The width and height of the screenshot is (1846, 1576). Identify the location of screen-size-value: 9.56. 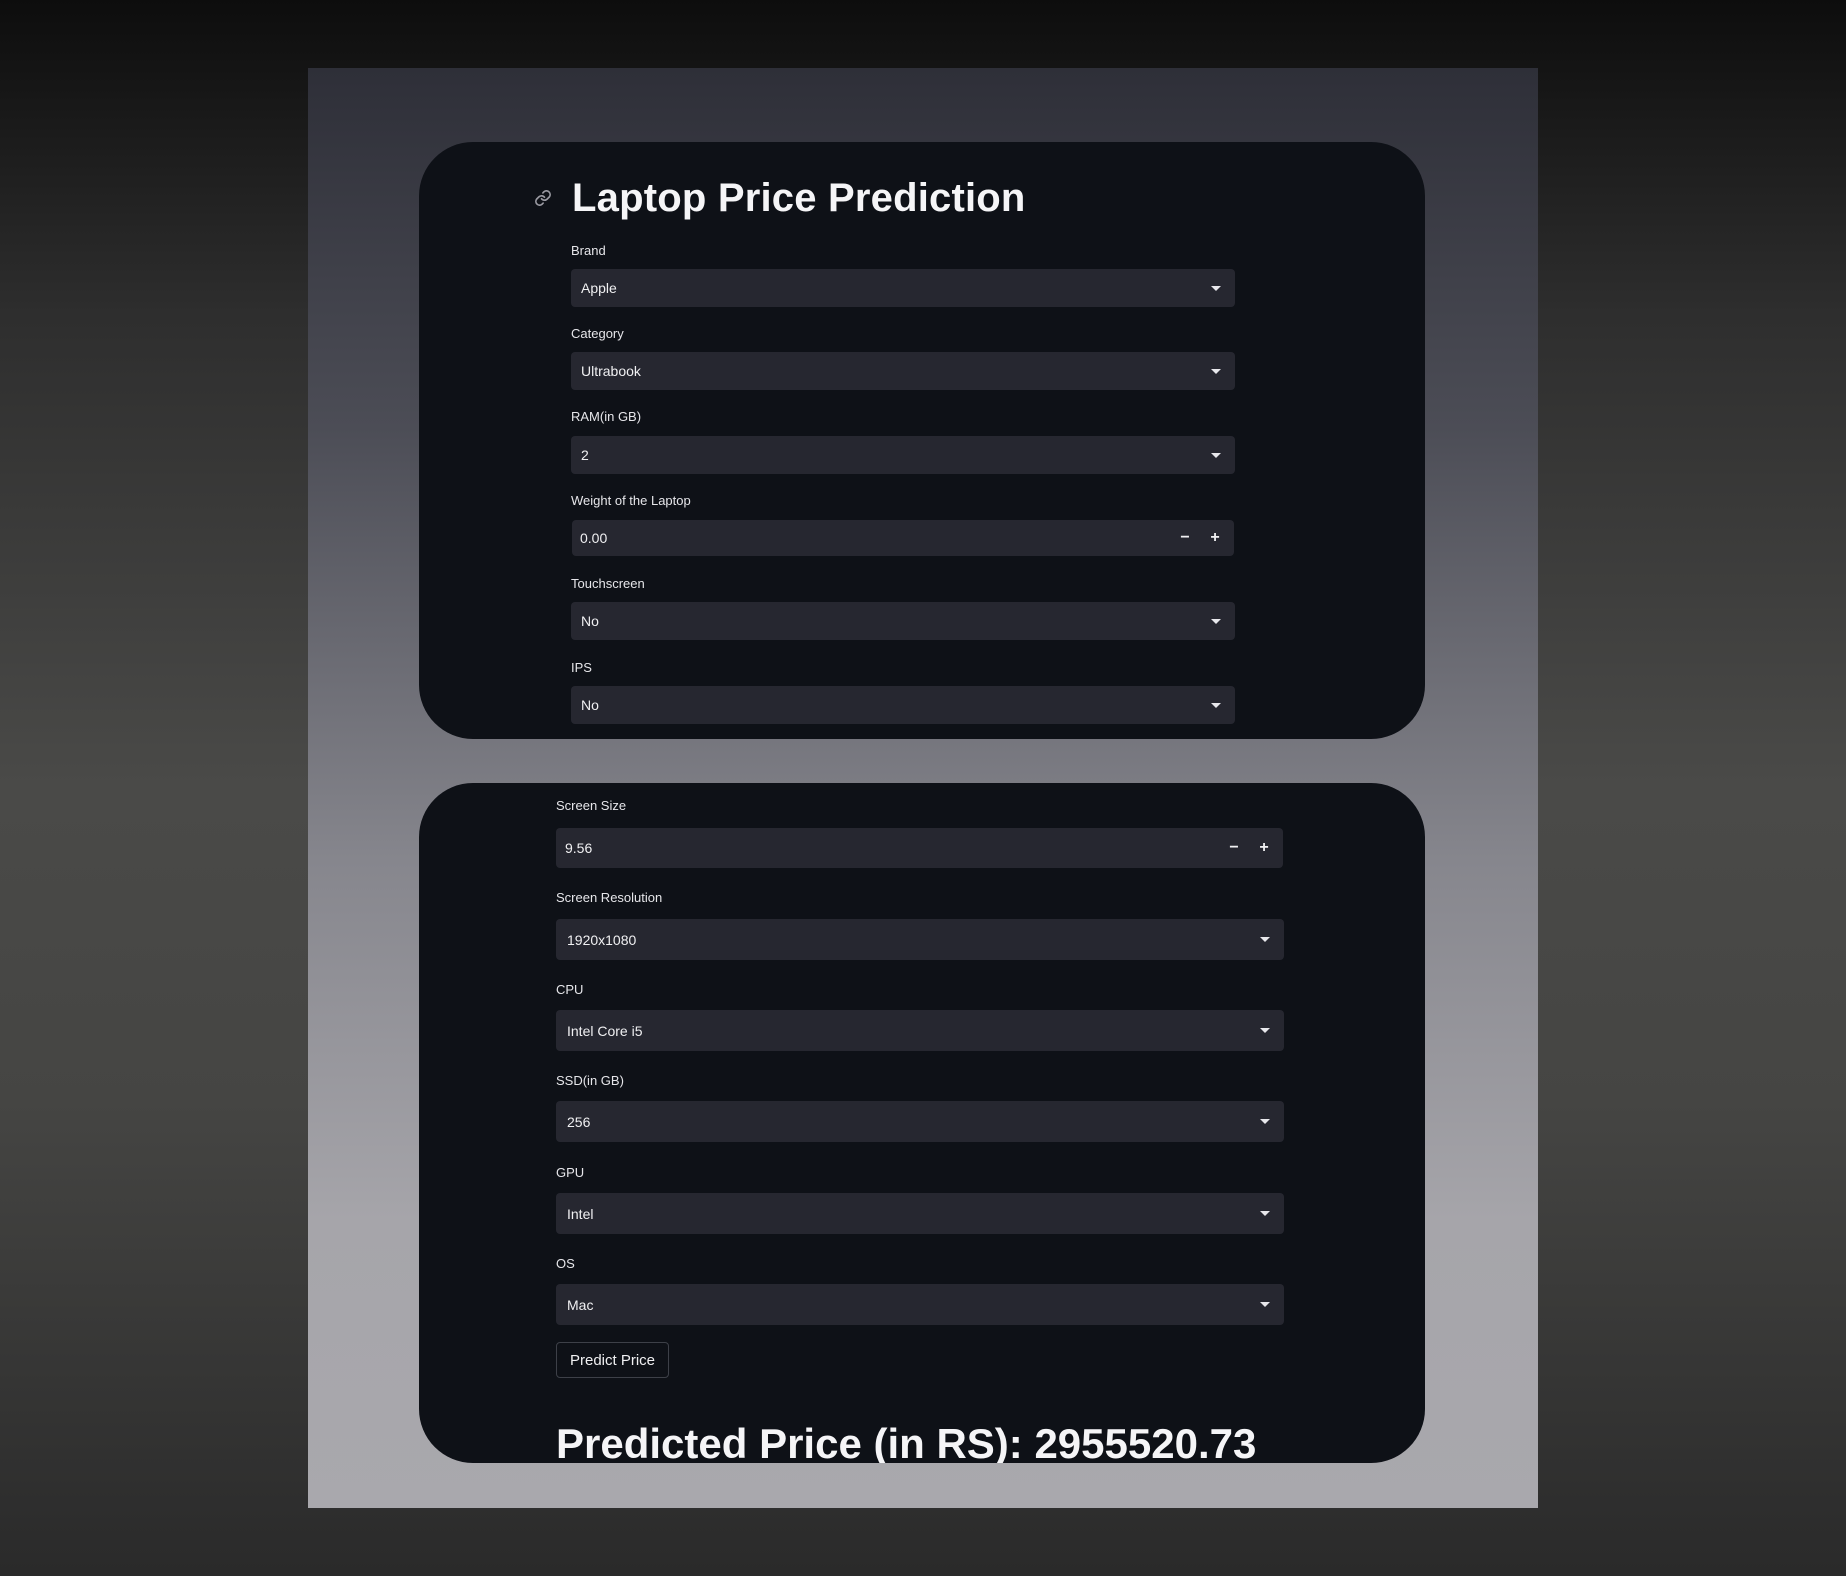
(892, 848).